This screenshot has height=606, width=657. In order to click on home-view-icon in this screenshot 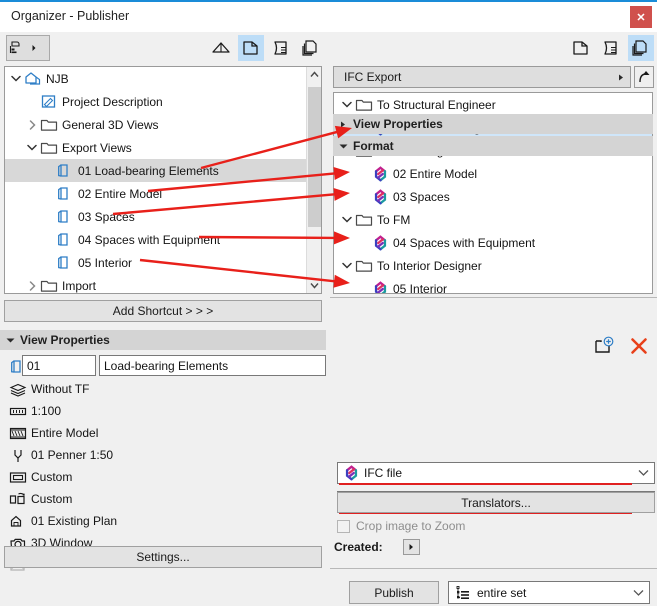, I will do `click(221, 47)`.